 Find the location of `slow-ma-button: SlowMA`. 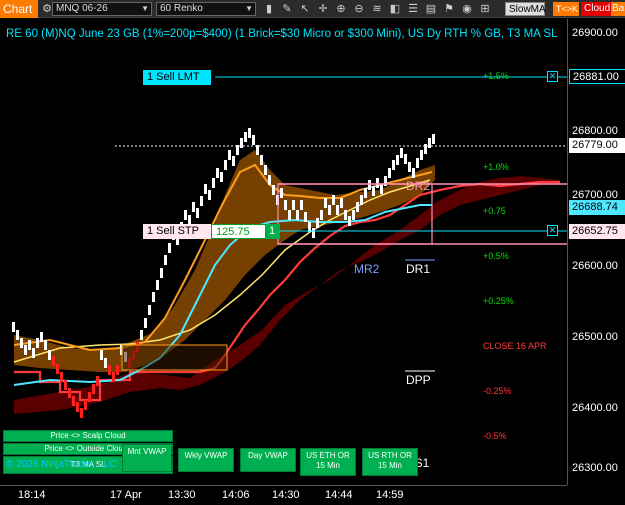

slow-ma-button: SlowMA is located at coordinates (525, 9).